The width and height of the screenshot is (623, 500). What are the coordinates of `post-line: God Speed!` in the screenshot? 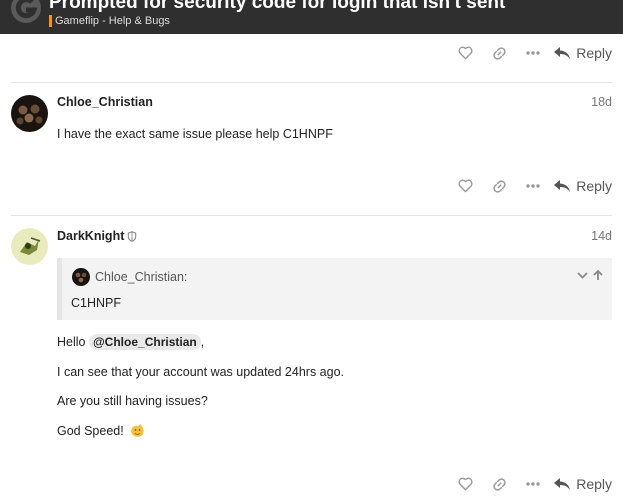 It's located at (101, 431).